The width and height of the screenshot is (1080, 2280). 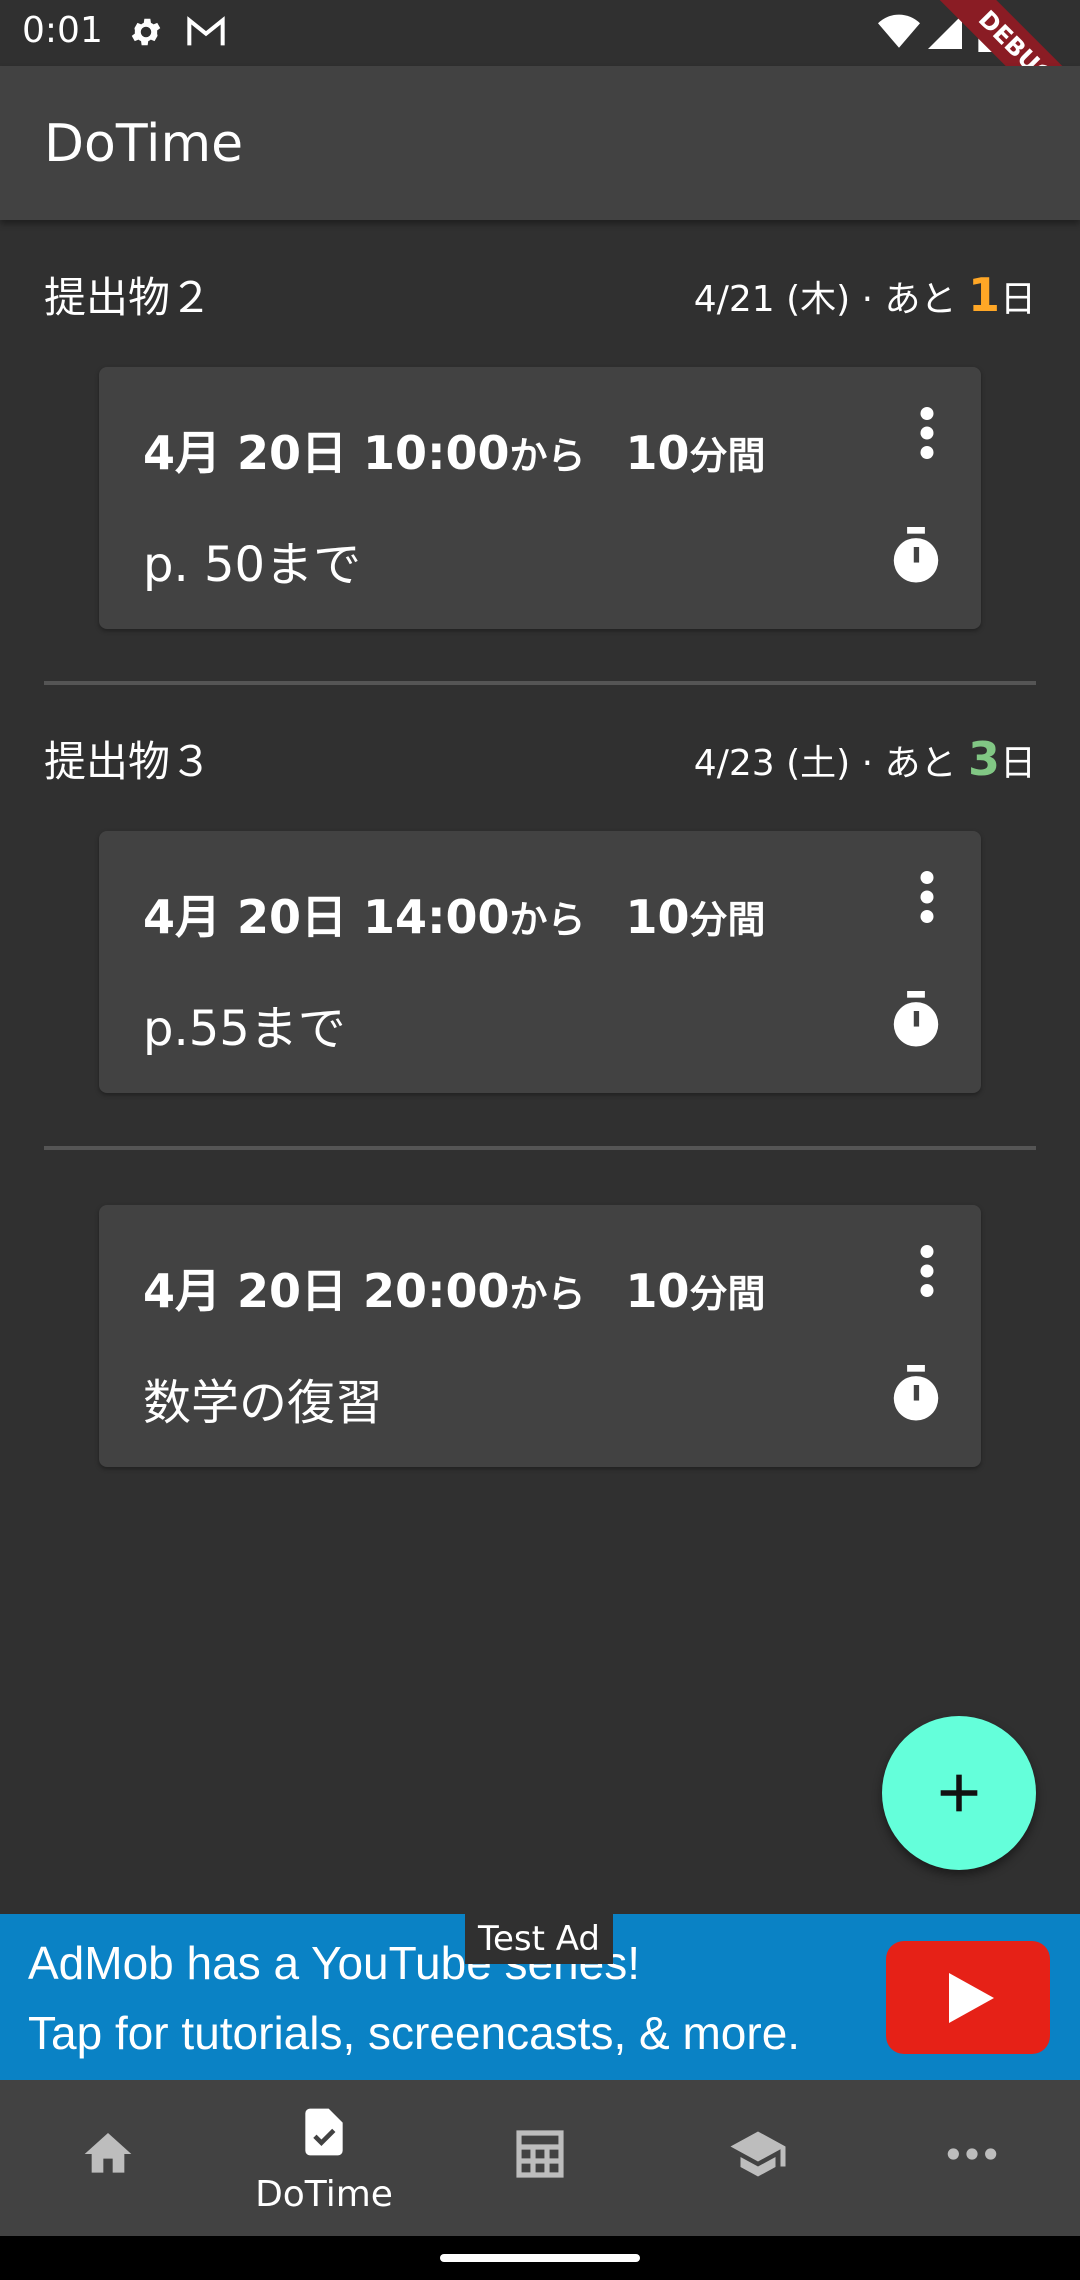 I want to click on nav-home, so click(x=108, y=2158).